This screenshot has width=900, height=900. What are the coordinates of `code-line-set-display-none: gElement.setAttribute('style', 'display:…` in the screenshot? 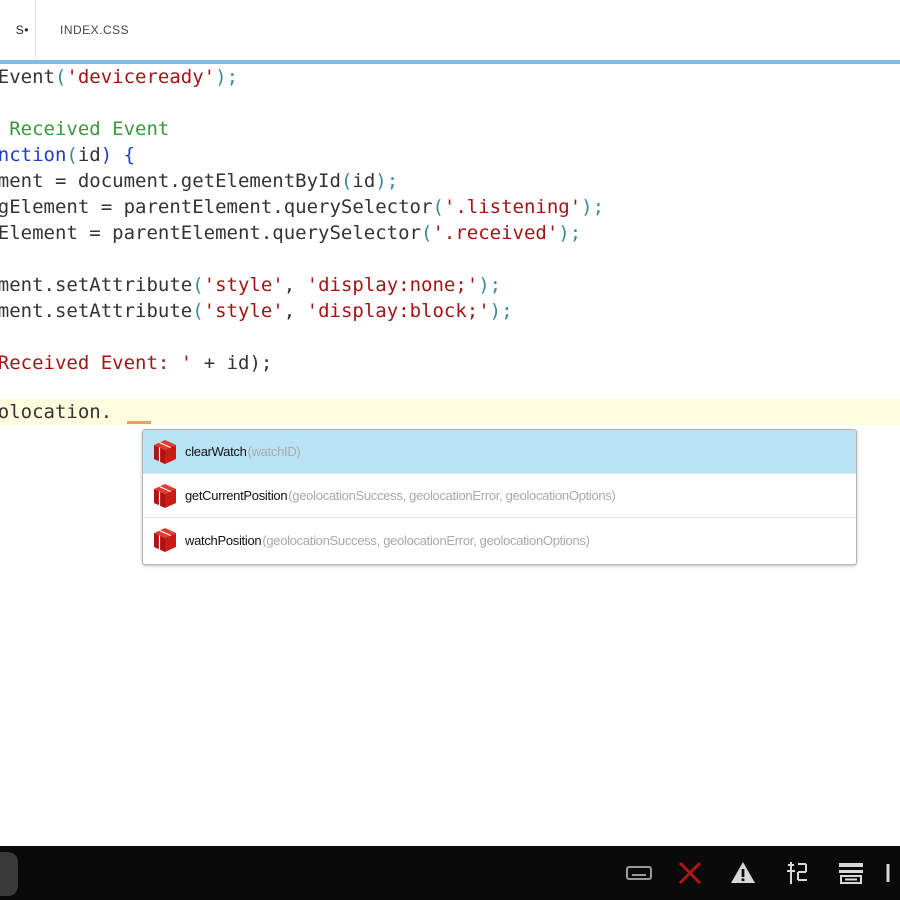 It's located at (251, 285).